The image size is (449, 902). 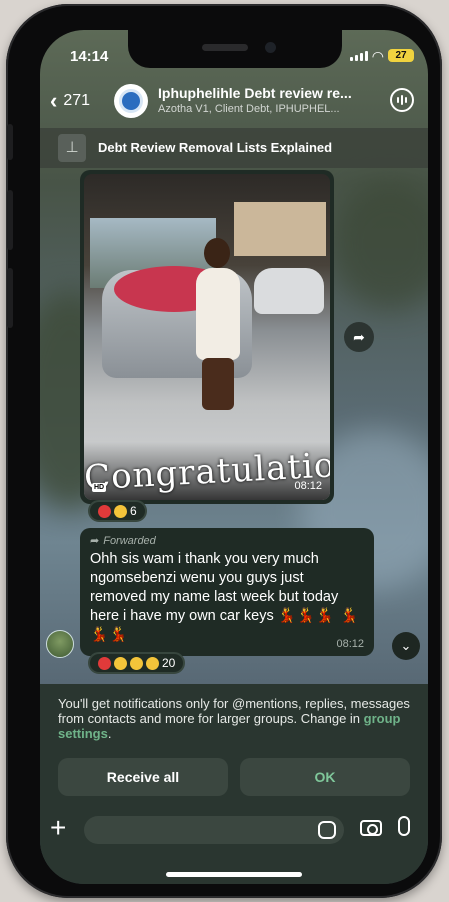 I want to click on message-timestamp: 08:12, so click(x=350, y=644).